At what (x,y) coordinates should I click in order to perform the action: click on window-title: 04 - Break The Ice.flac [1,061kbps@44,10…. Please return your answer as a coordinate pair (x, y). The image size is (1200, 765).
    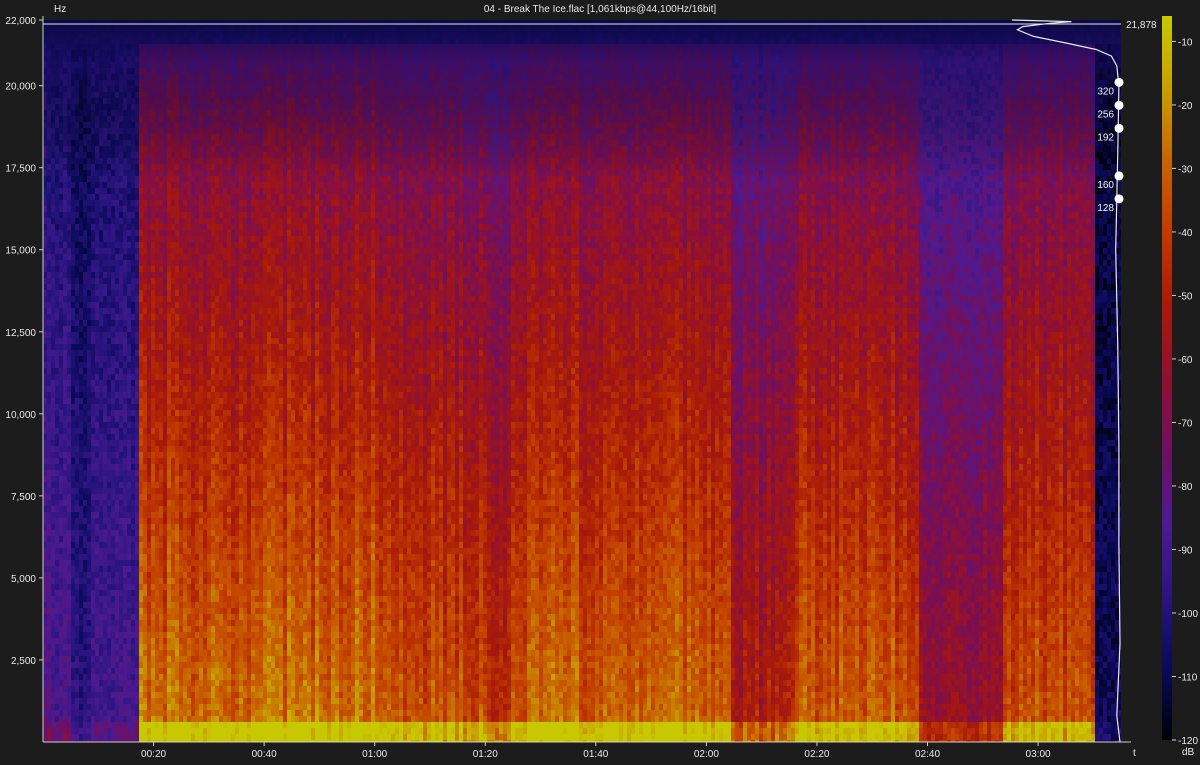
    Looking at the image, I should click on (600, 9).